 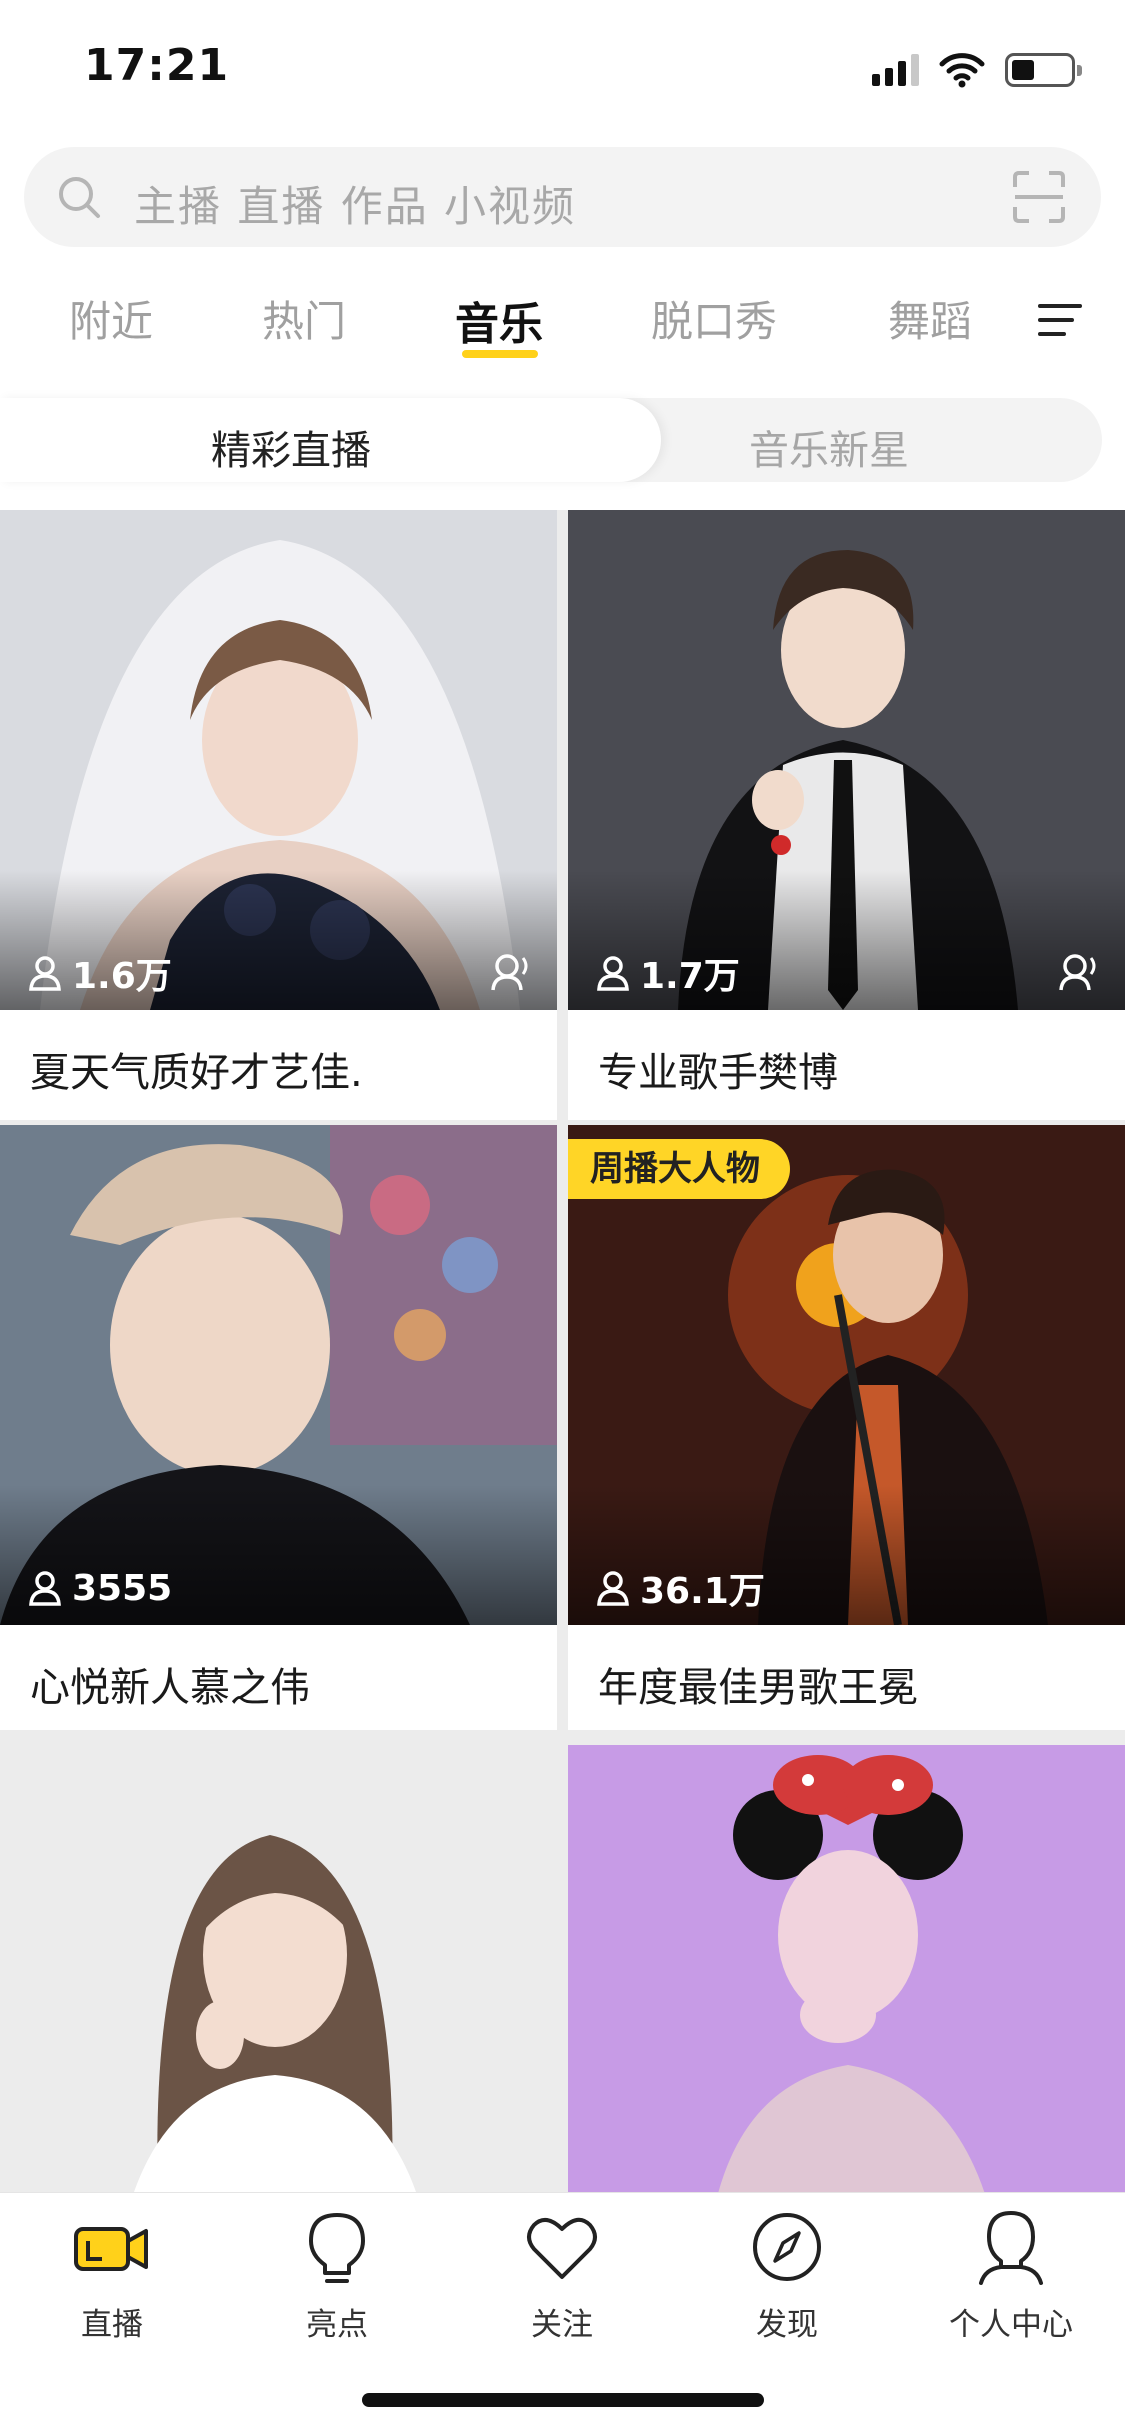 I want to click on nav-label: 发现, so click(x=787, y=2325).